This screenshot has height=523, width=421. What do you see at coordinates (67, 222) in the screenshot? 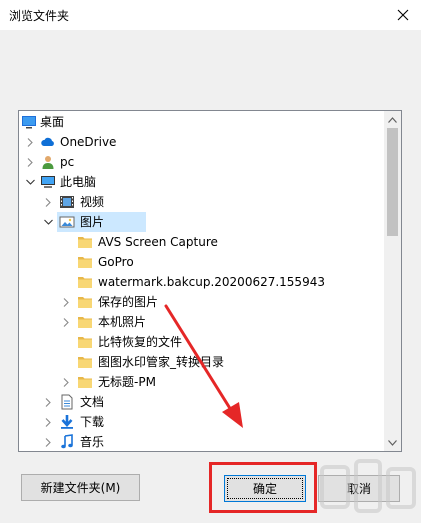
I see `pictures-folder-icon` at bounding box center [67, 222].